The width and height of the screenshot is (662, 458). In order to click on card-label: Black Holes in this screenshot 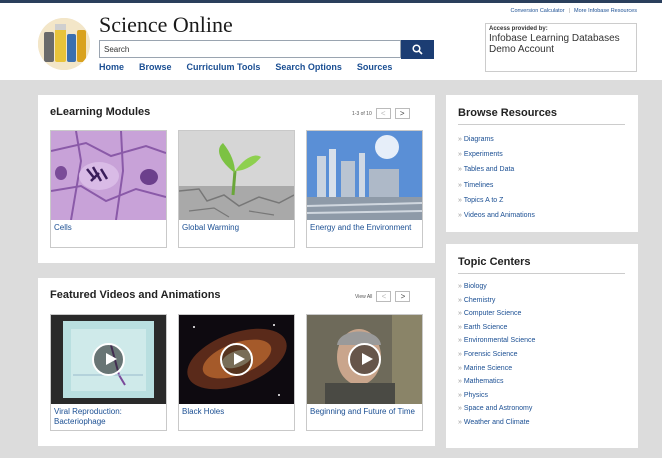, I will do `click(237, 412)`.